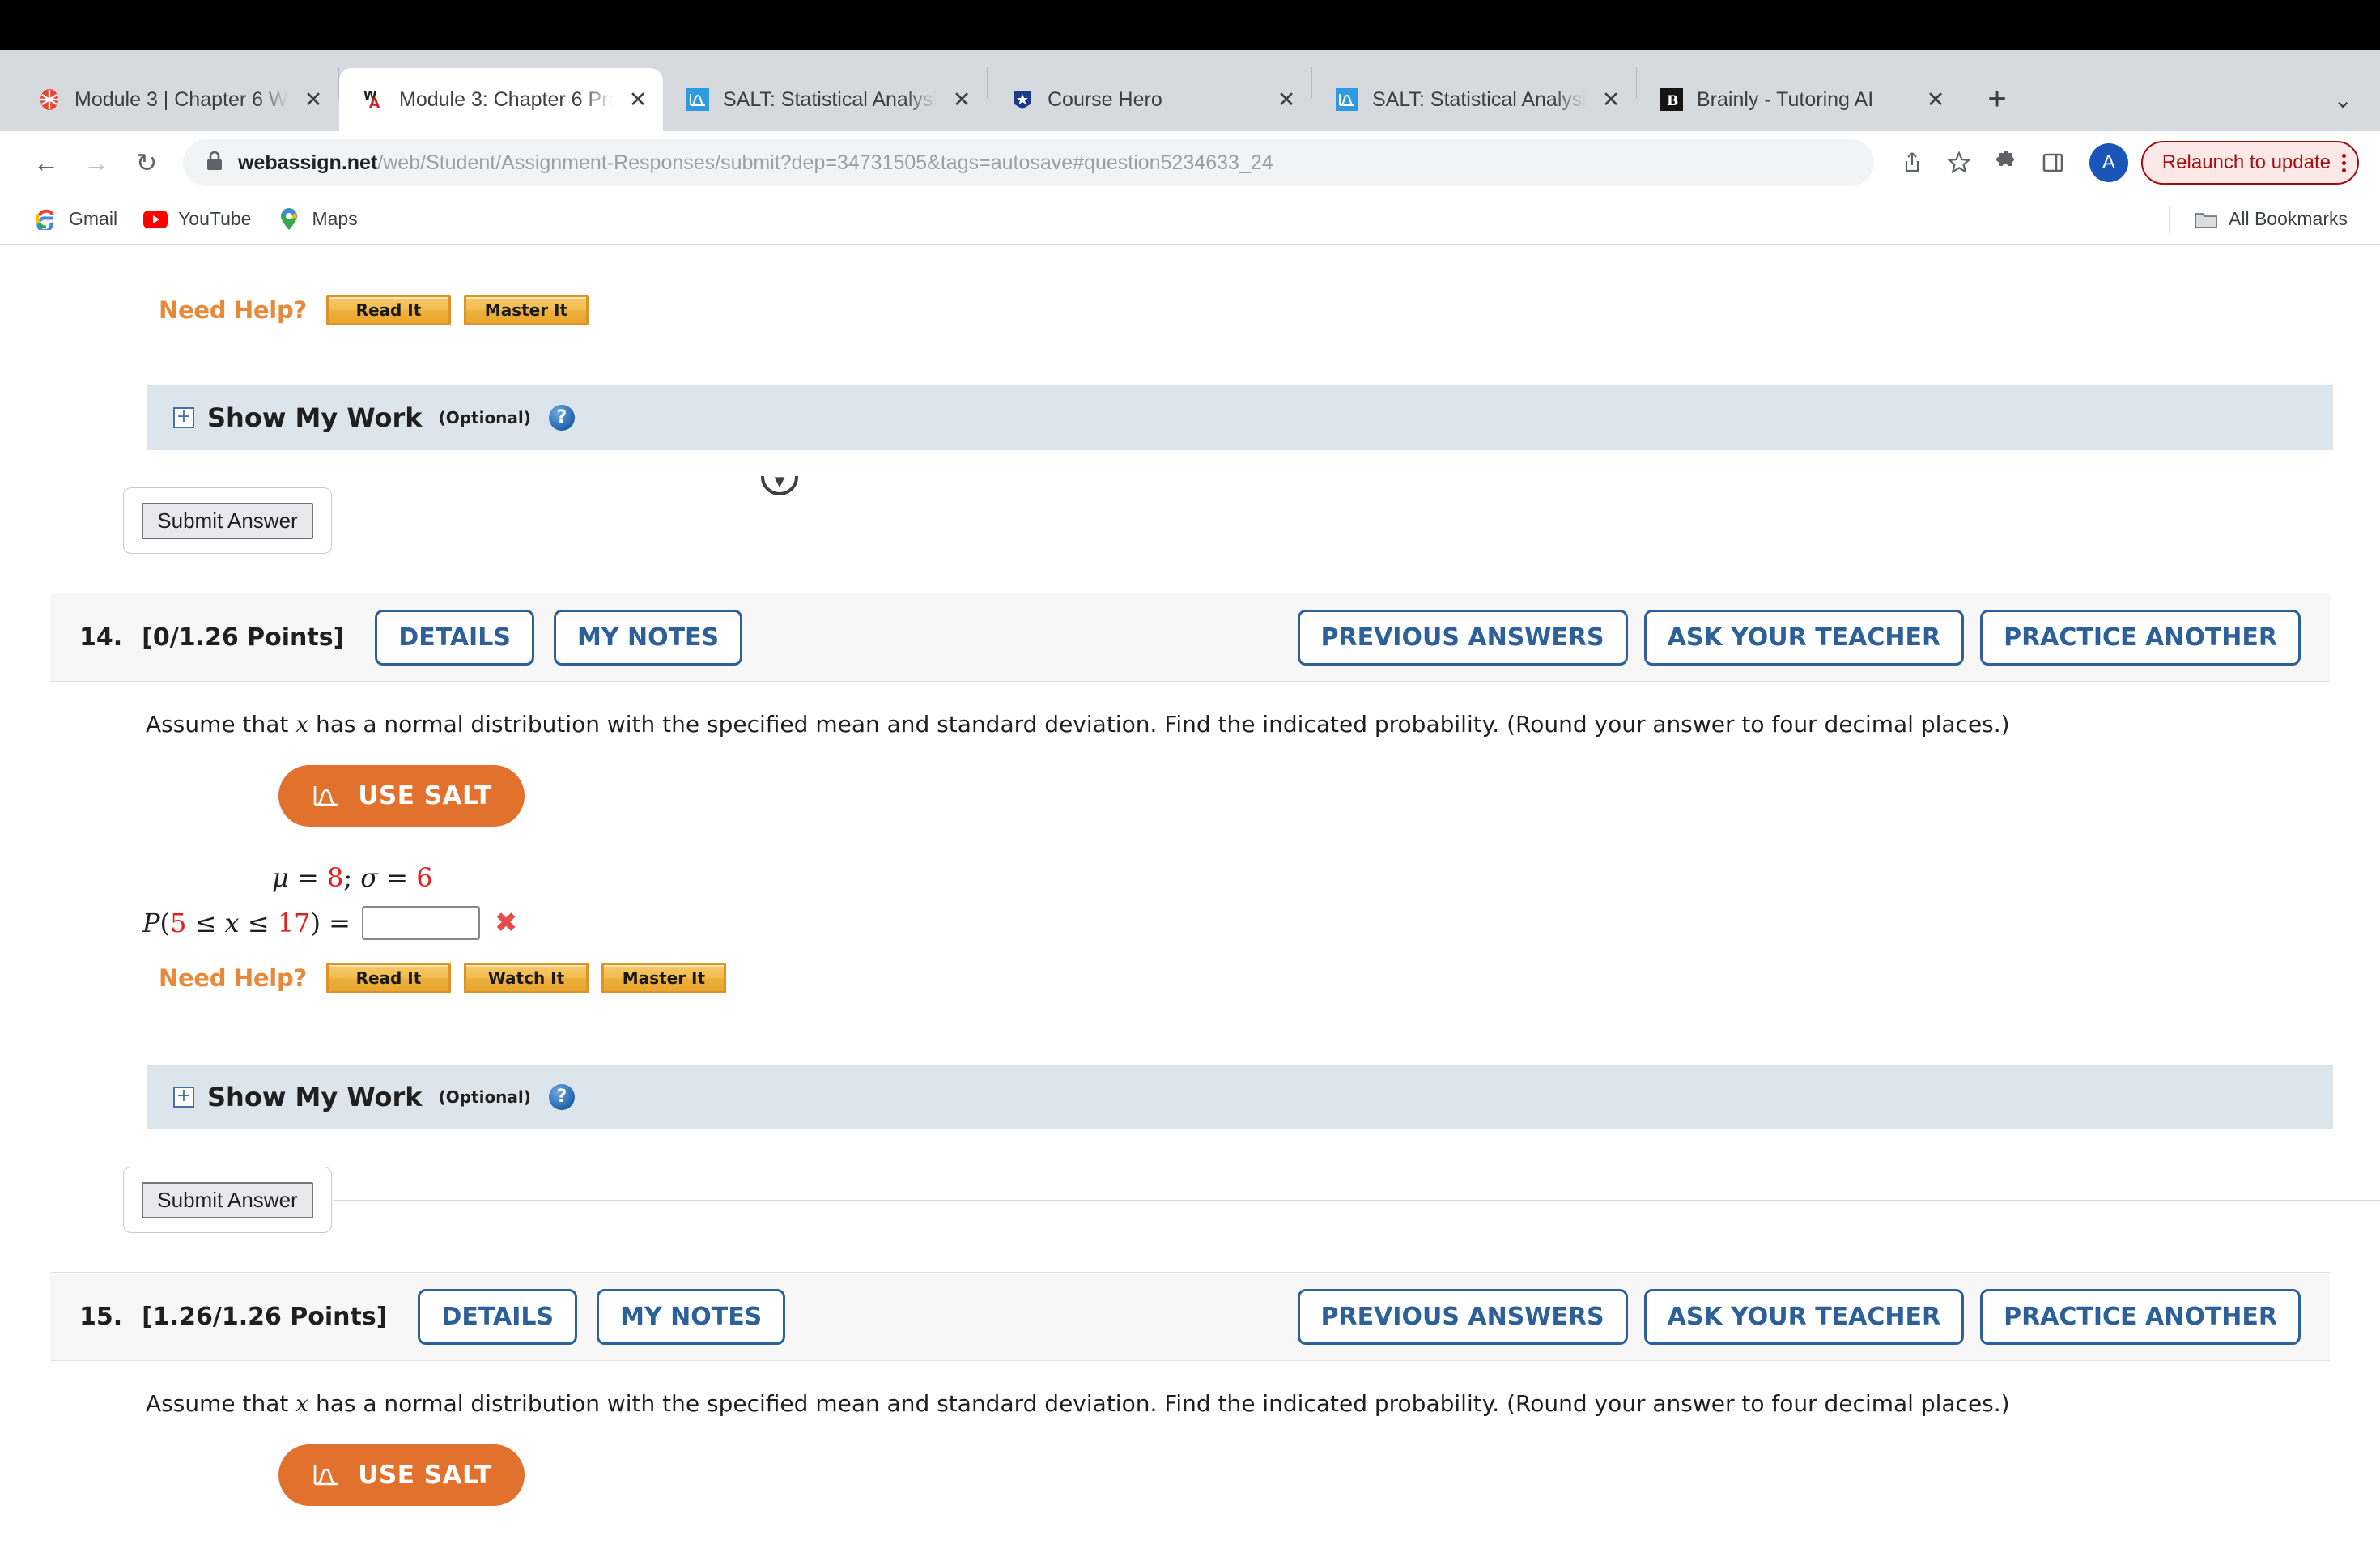 This screenshot has height=1548, width=2380. I want to click on show-my-work-title: Show My Work, so click(315, 1097).